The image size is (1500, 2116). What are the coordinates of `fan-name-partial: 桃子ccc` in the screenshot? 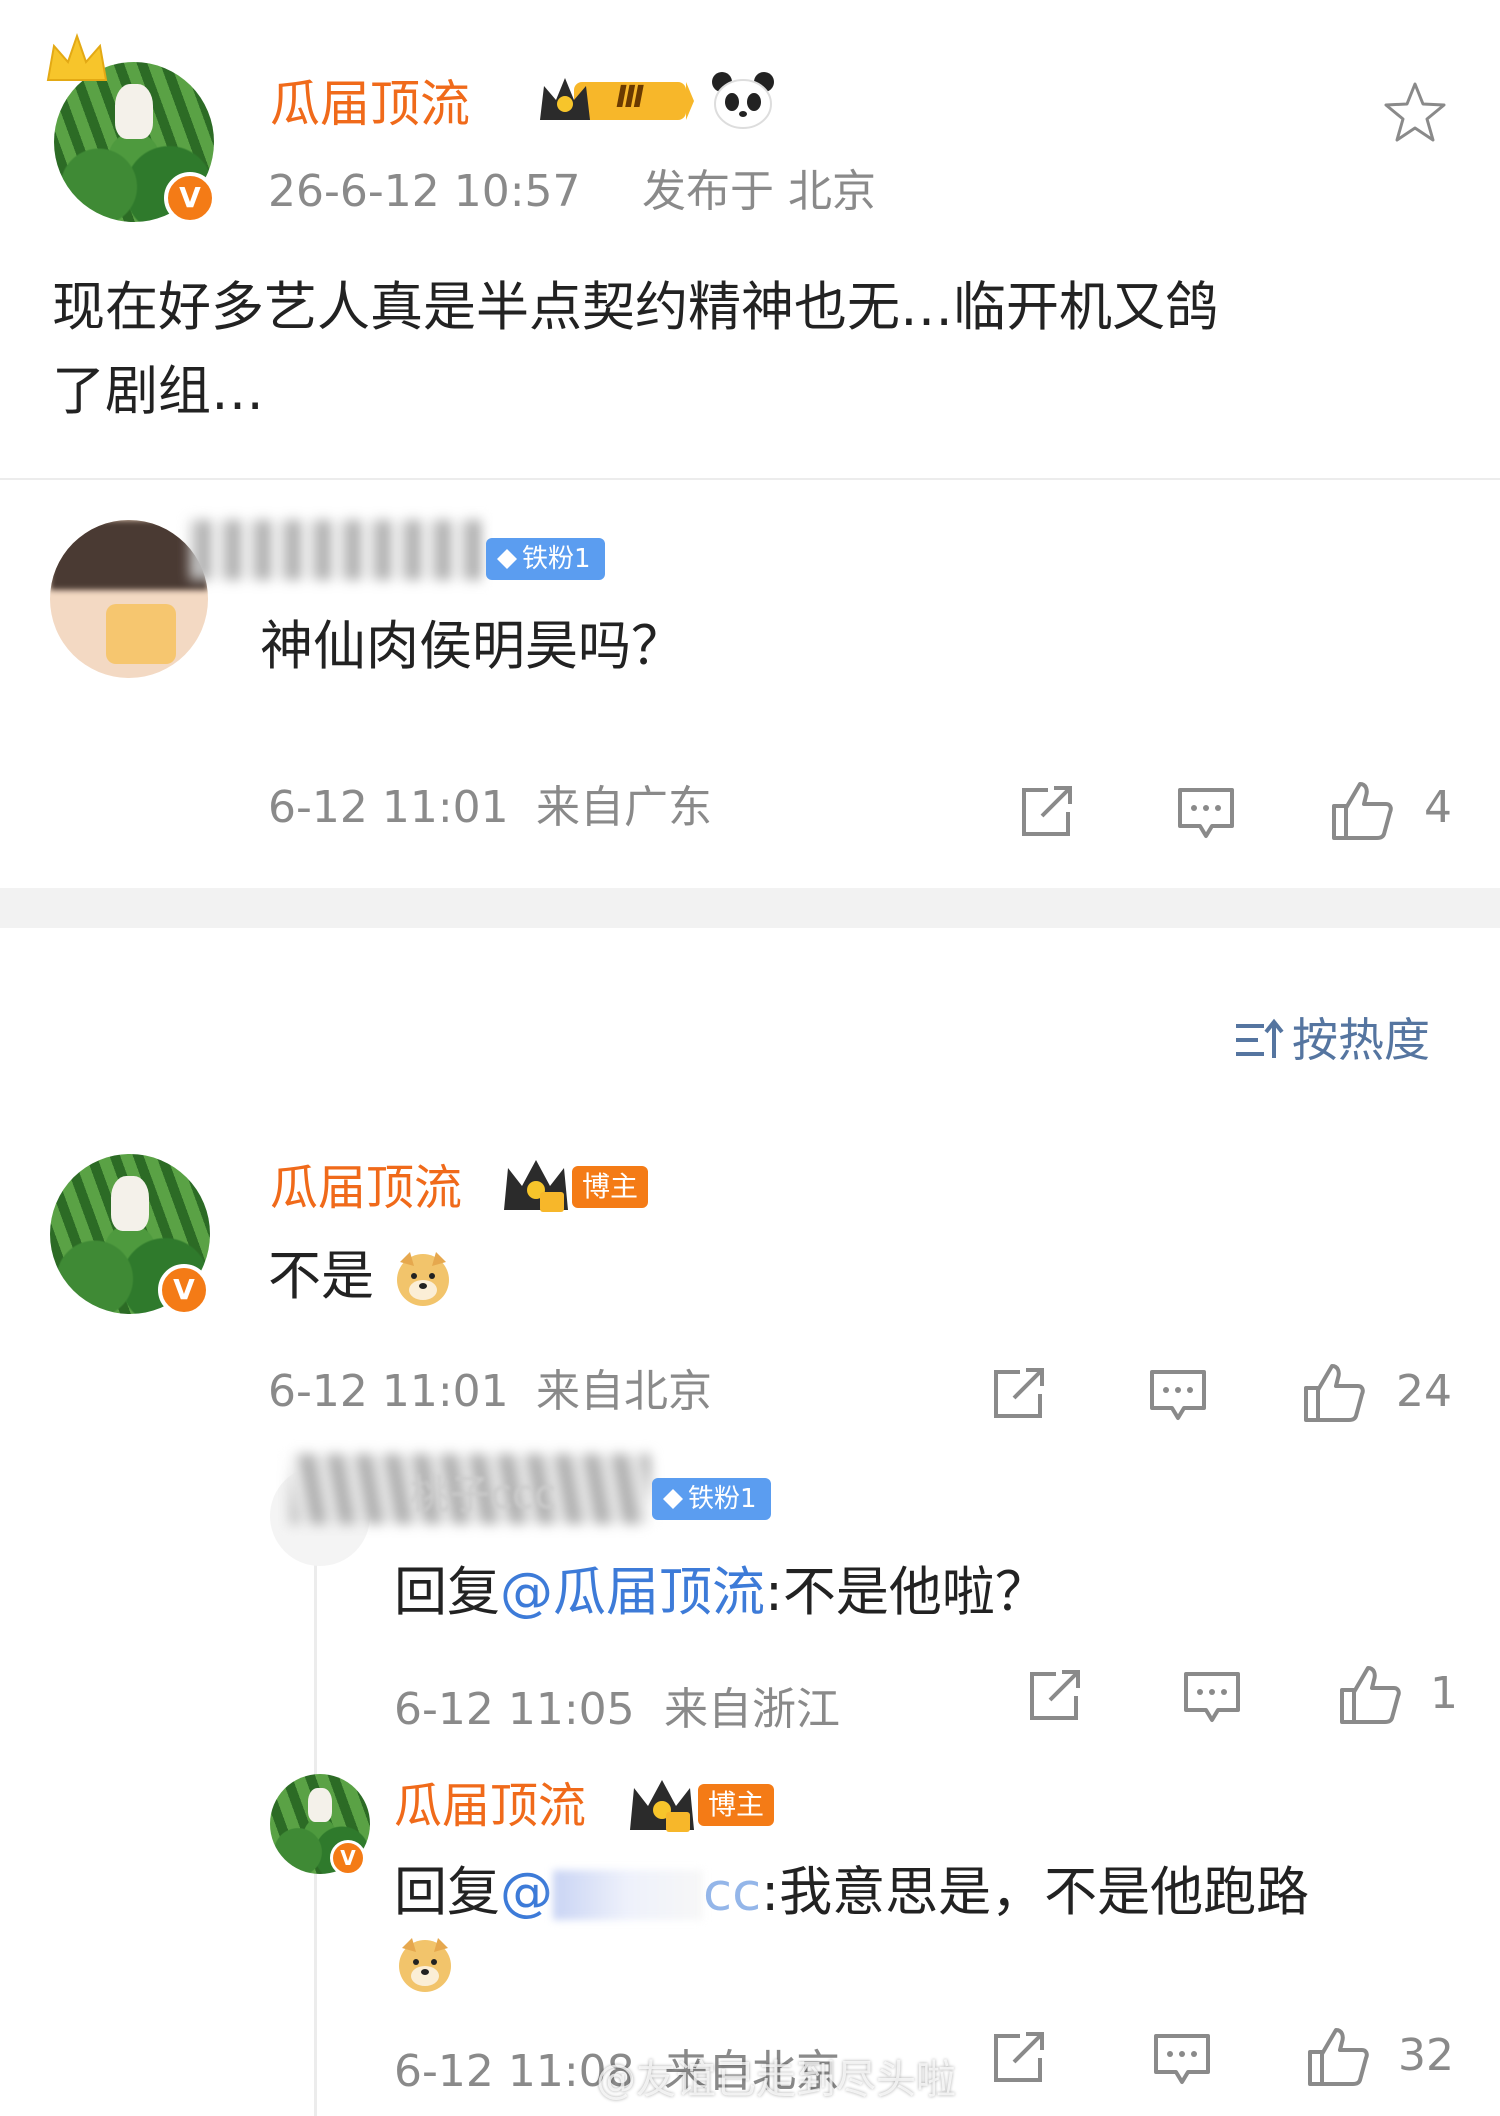 It's located at (483, 1495).